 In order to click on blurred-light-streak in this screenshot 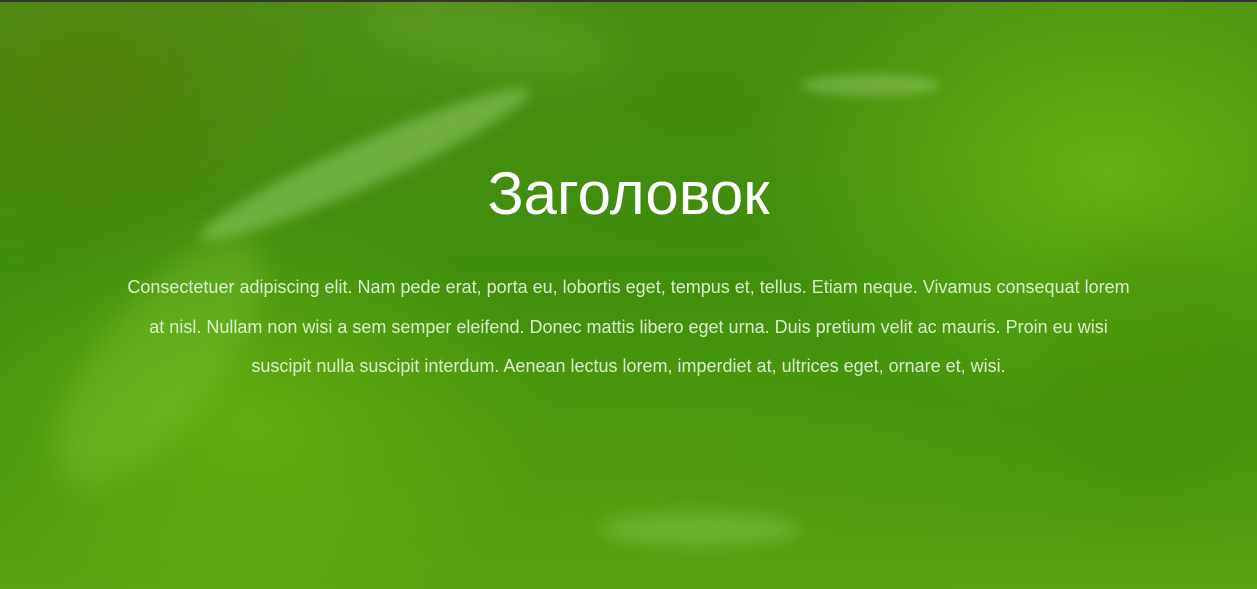, I will do `click(700, 529)`.